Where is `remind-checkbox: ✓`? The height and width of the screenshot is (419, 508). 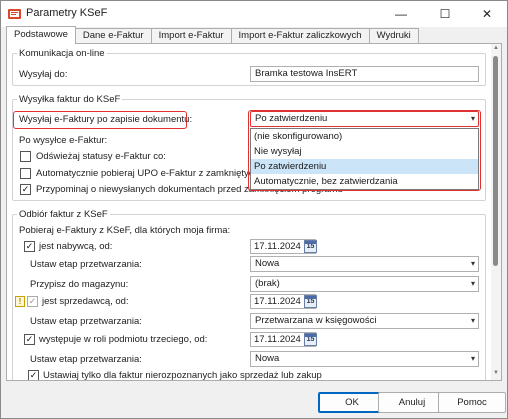
remind-checkbox: ✓ is located at coordinates (25, 189).